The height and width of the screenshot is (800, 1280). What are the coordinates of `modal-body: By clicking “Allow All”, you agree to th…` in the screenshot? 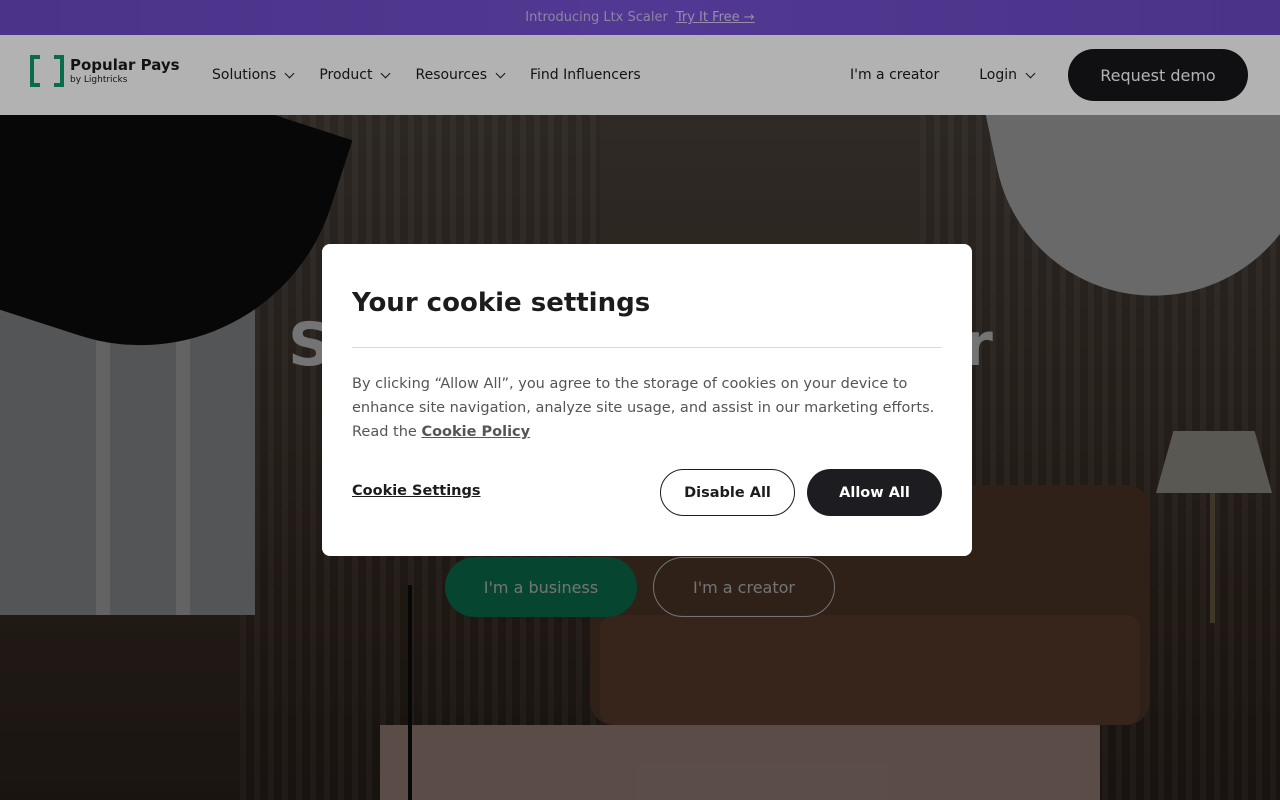 It's located at (647, 408).